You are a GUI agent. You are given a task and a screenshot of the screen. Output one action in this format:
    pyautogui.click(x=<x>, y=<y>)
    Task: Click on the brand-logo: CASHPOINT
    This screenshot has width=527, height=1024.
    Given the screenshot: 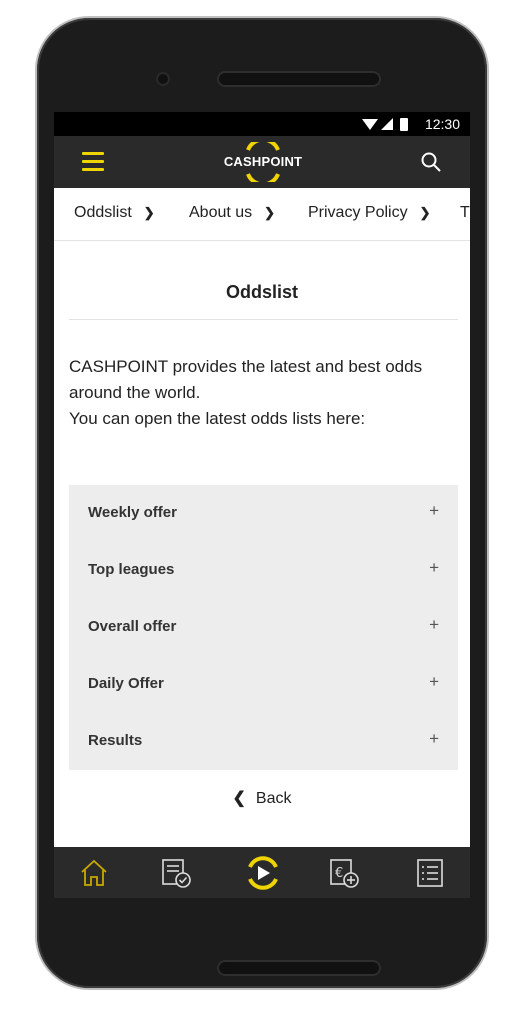 What is the action you would take?
    pyautogui.click(x=263, y=162)
    